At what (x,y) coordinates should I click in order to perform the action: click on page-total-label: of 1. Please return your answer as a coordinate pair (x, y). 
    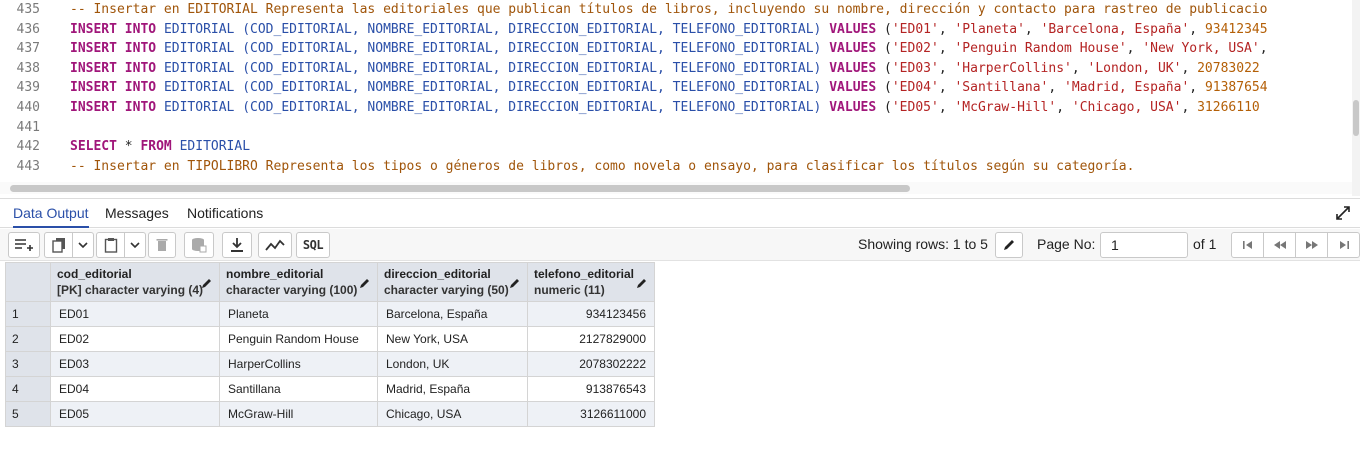
    Looking at the image, I should click on (1205, 244).